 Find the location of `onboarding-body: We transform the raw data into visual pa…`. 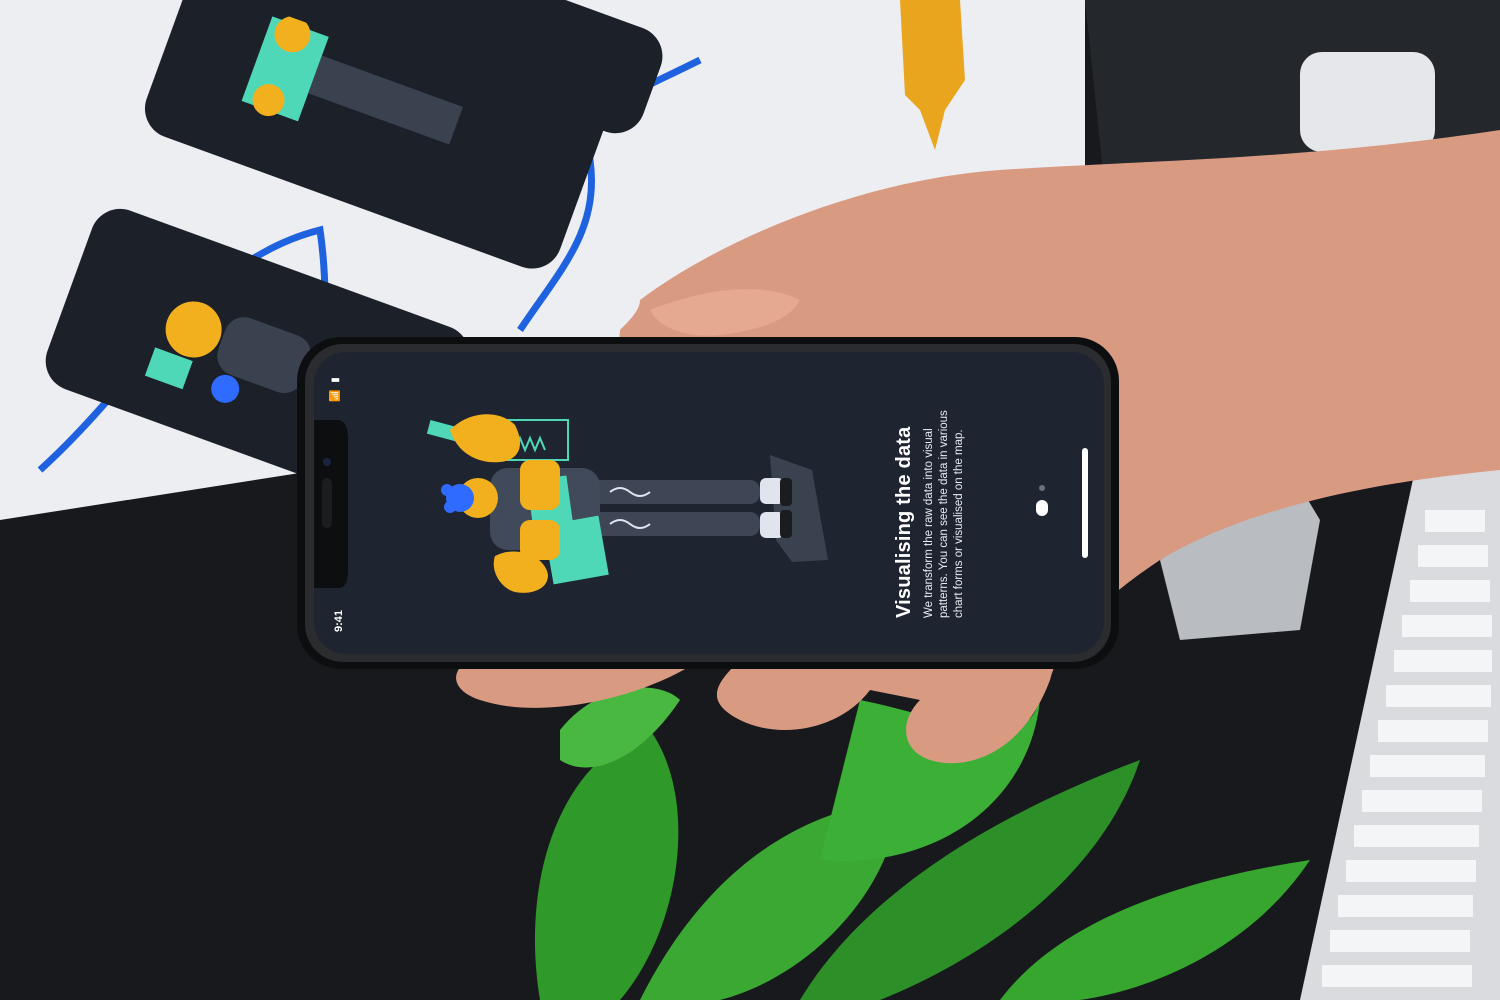

onboarding-body: We transform the raw data into visual pa… is located at coordinates (944, 514).